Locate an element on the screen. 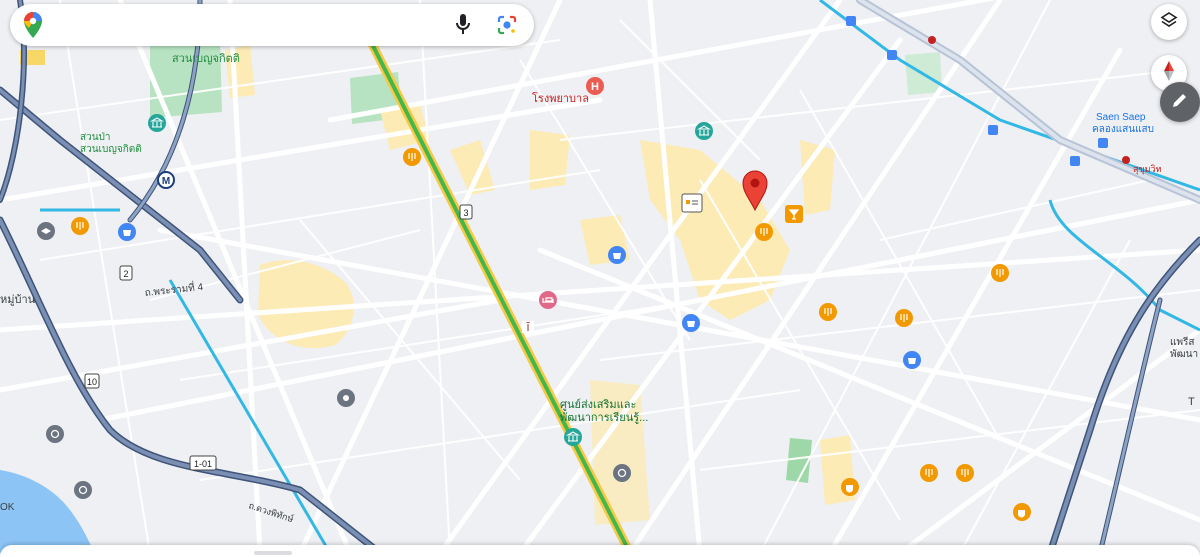  metro-station-icon: M is located at coordinates (166, 180).